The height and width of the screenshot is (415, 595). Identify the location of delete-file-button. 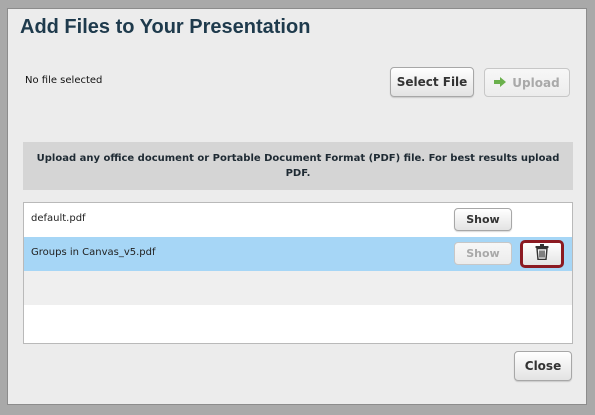
(542, 254).